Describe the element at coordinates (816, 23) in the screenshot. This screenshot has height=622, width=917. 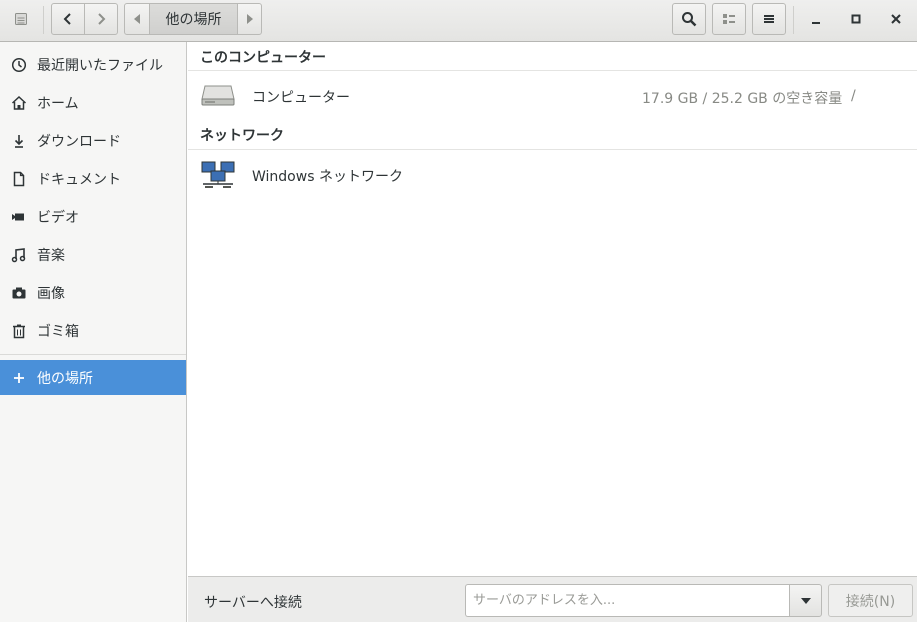
I see `minimize-icon` at that location.